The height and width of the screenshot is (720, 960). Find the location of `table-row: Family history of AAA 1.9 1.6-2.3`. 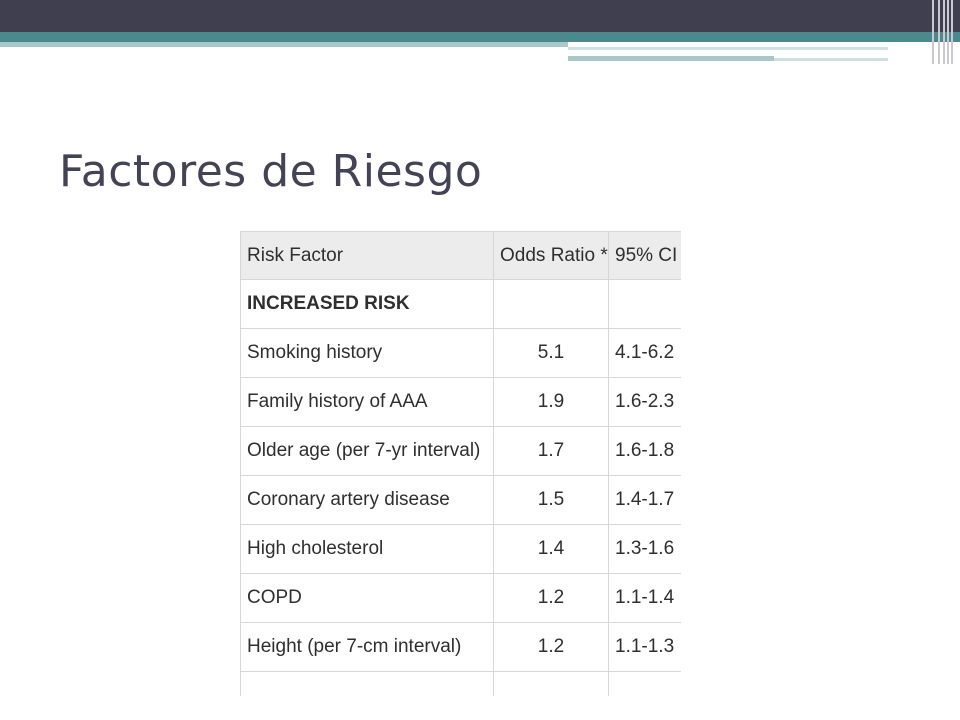

table-row: Family history of AAA 1.9 1.6-2.3 is located at coordinates (460, 402).